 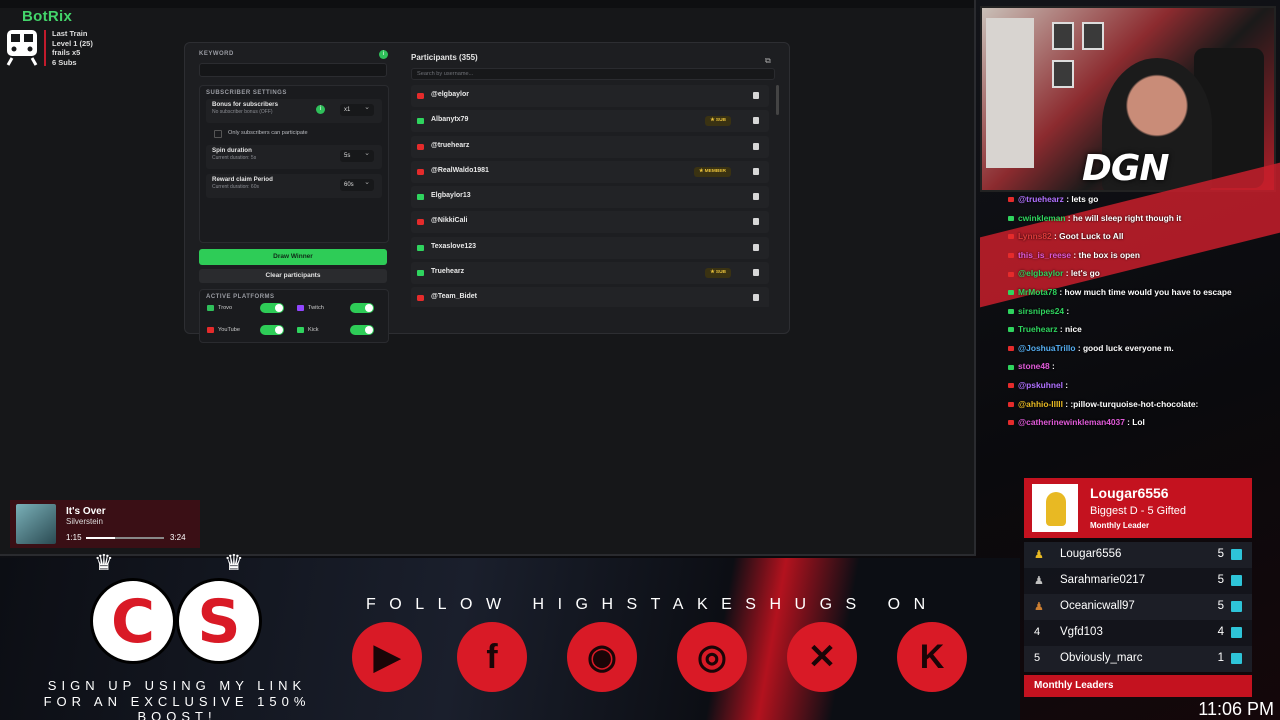 What do you see at coordinates (1041, 199) in the screenshot?
I see `chat-username: @truehearz` at bounding box center [1041, 199].